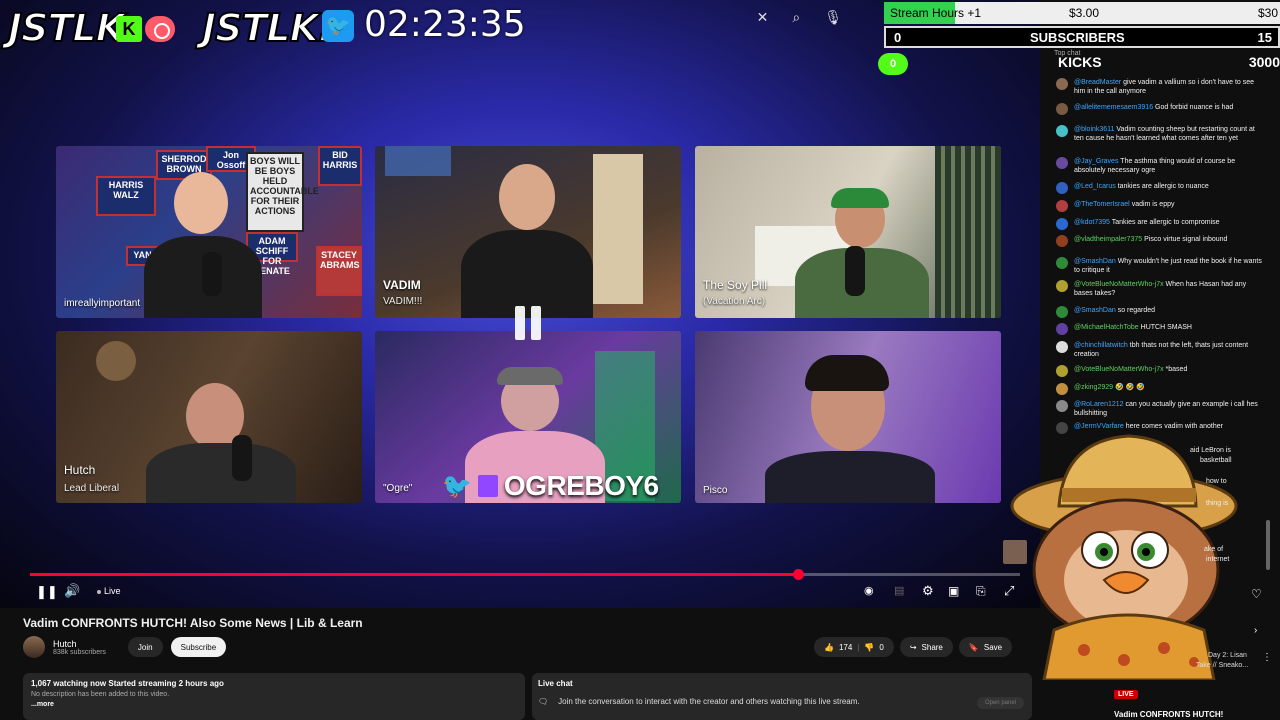 The width and height of the screenshot is (1280, 720). Describe the element at coordinates (928, 591) in the screenshot. I see `settings-gear-icon: ⚙` at that location.